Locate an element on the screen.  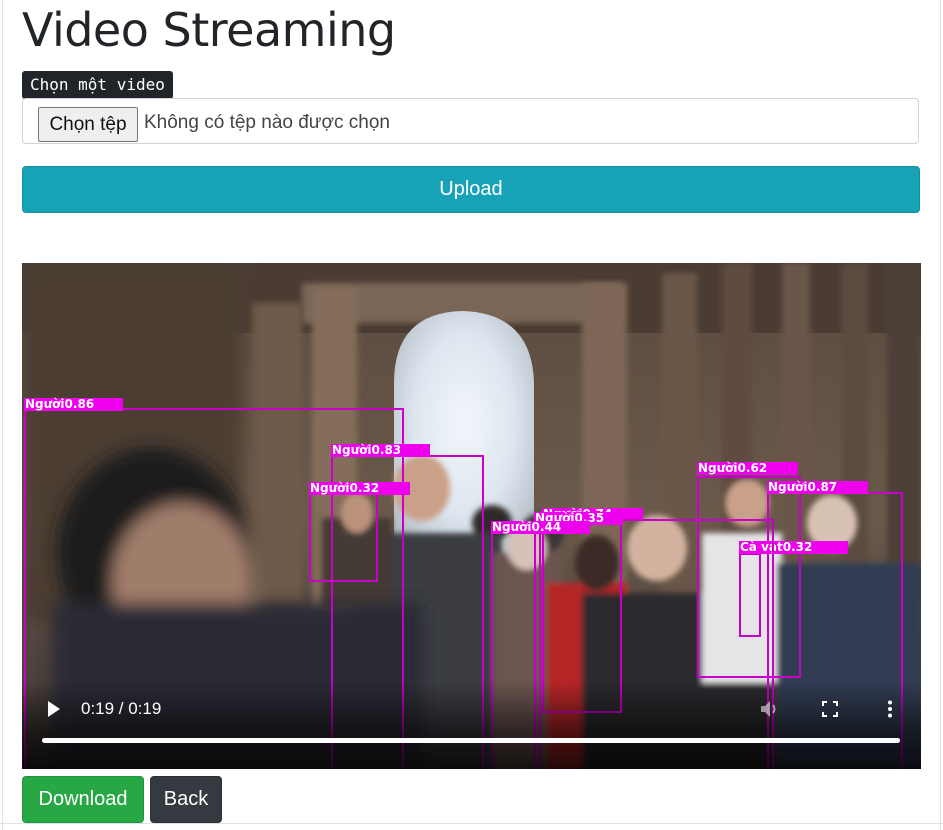
back-button: Back is located at coordinates (186, 799).